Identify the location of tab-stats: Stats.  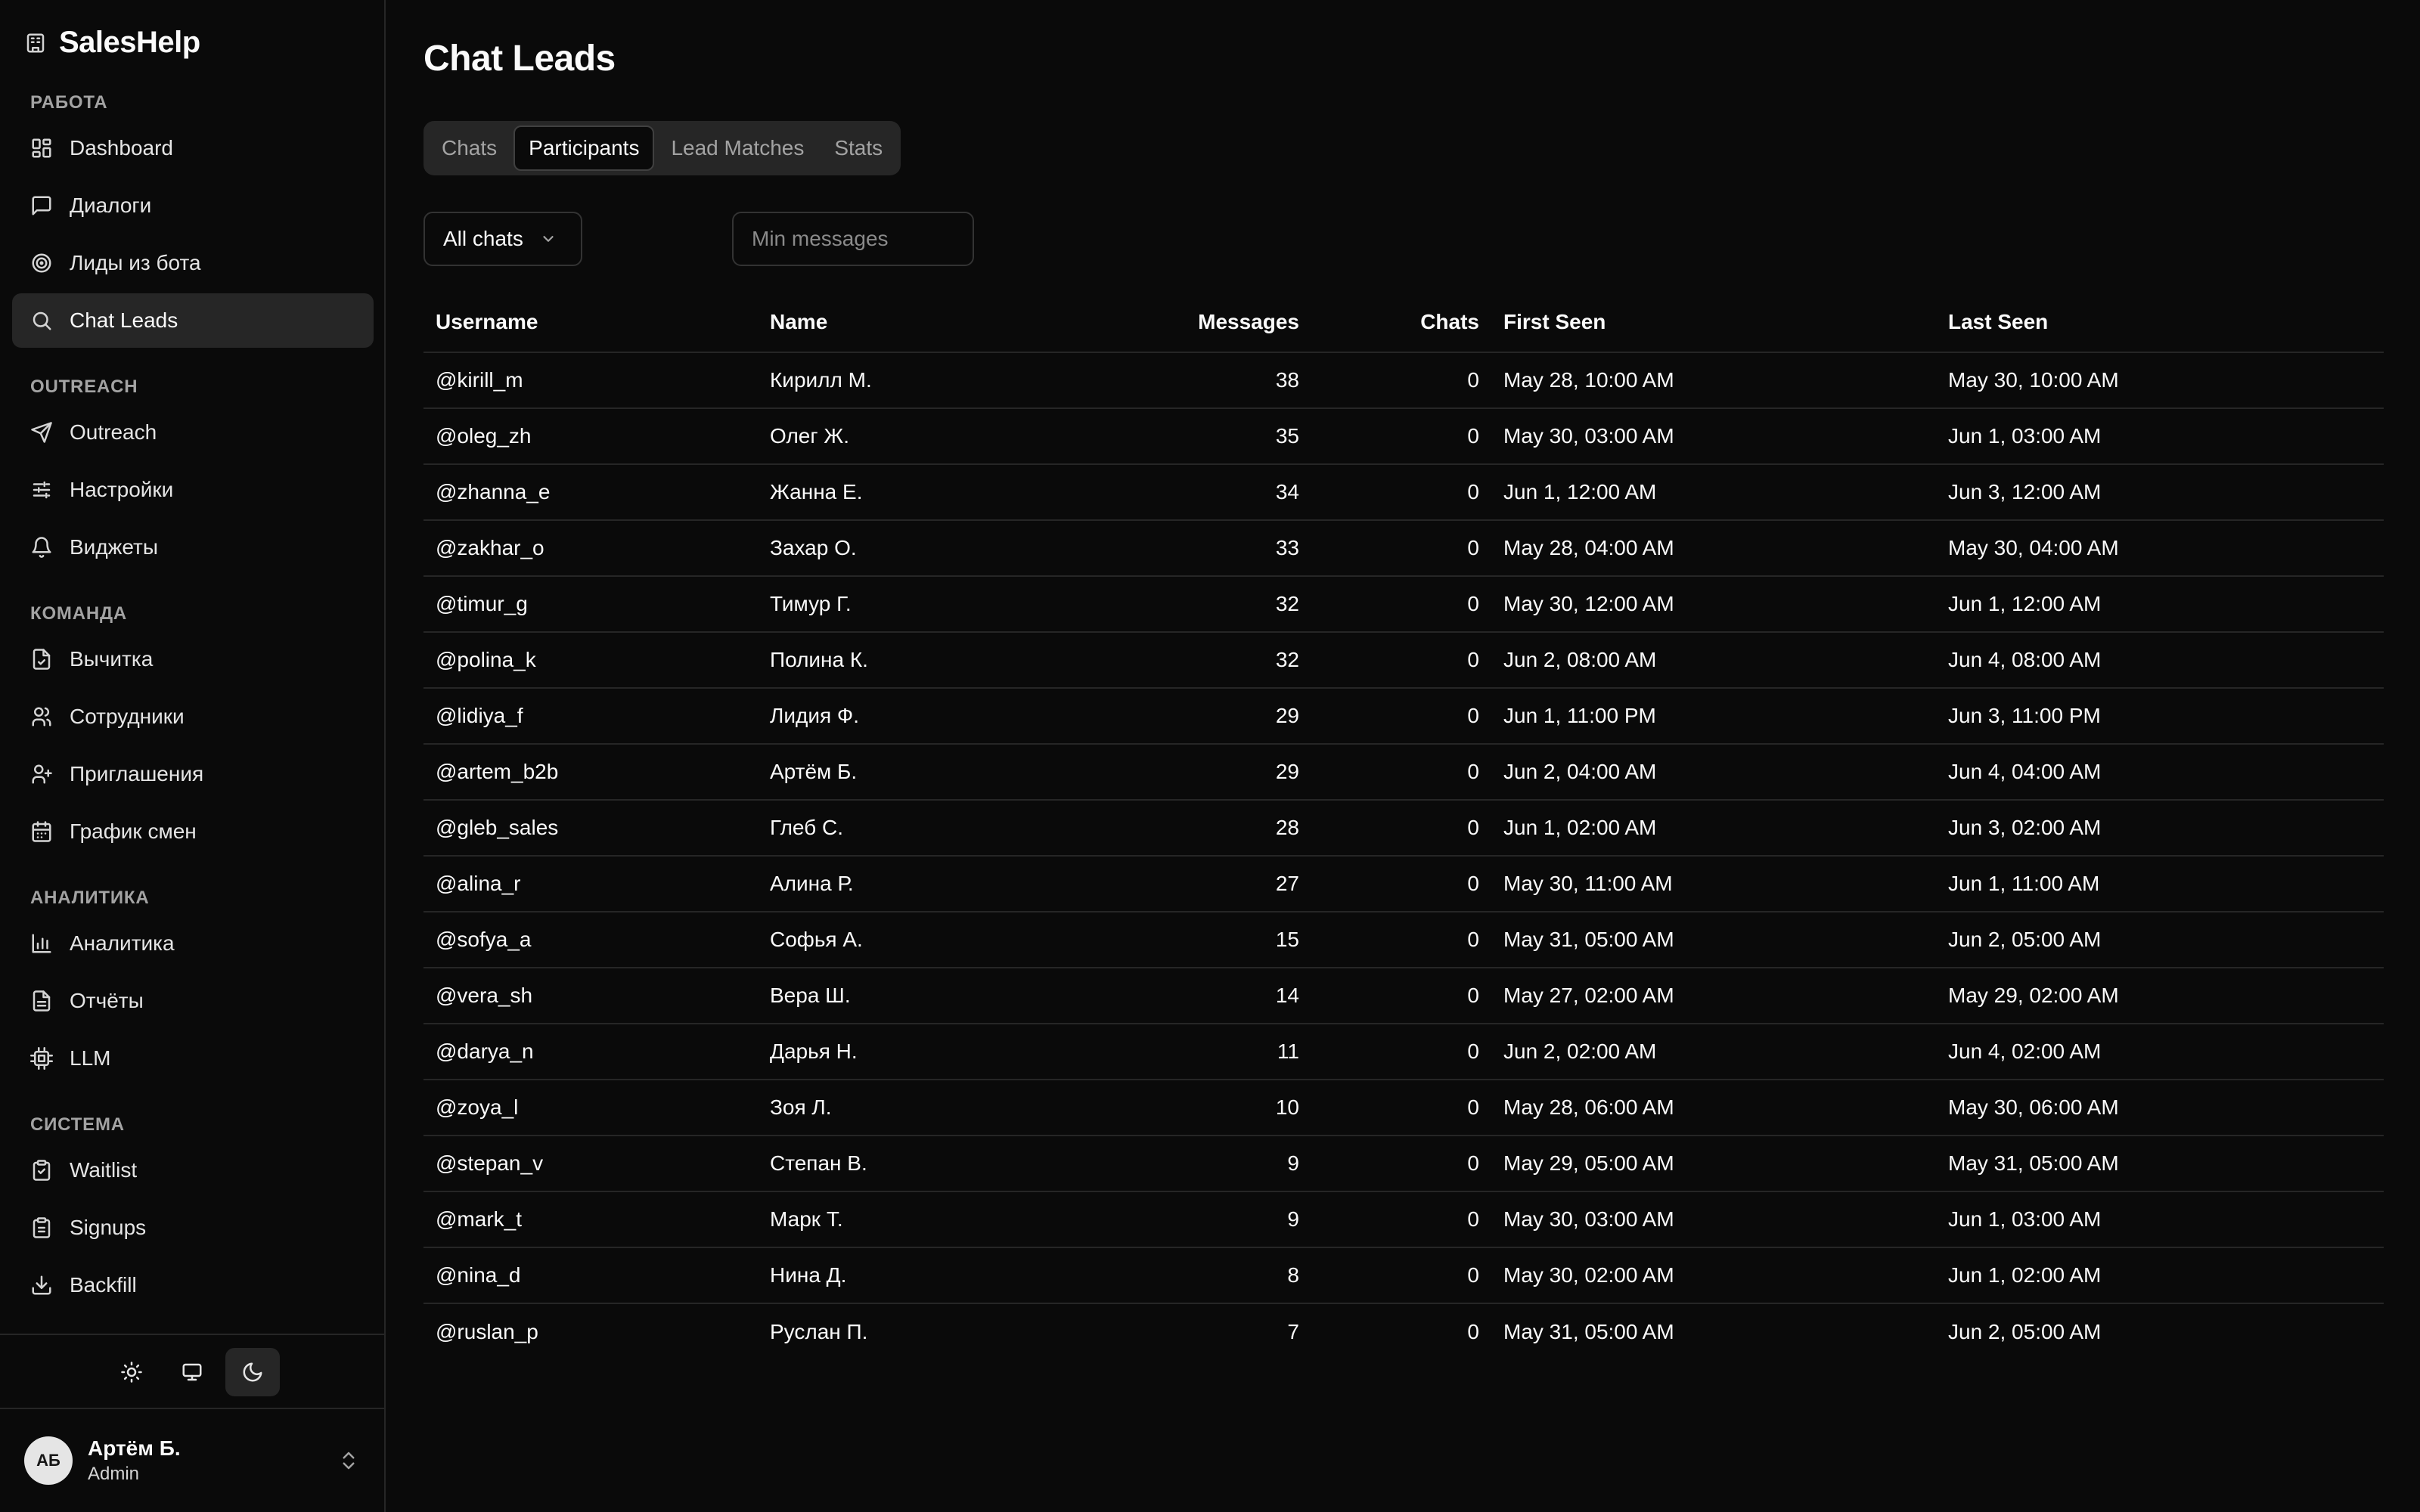
(858, 148).